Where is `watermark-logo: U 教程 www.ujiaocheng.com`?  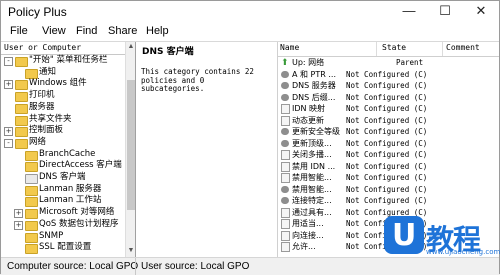
watermark-logo: U 教程 www.ujiaocheng.com is located at coordinates (442, 235).